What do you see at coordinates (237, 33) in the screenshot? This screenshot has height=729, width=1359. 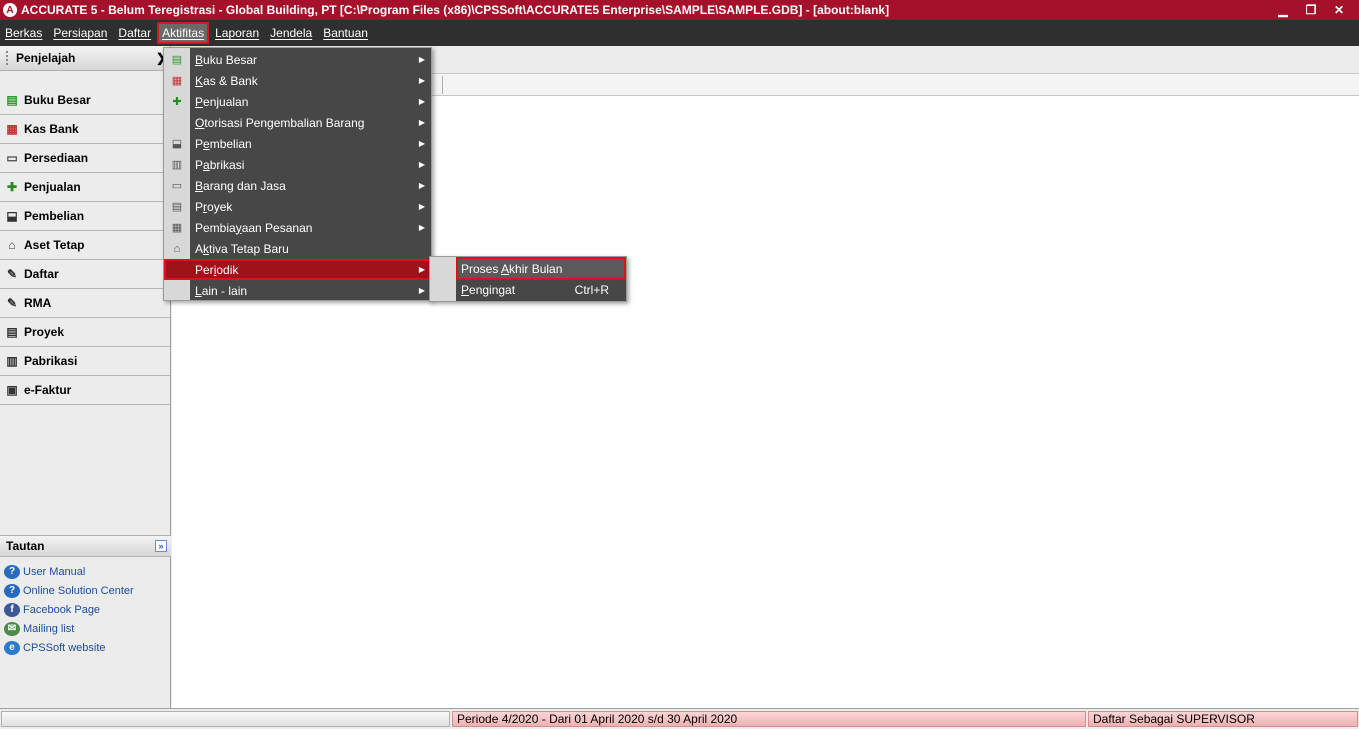 I see `menu-laporan: Laporan` at bounding box center [237, 33].